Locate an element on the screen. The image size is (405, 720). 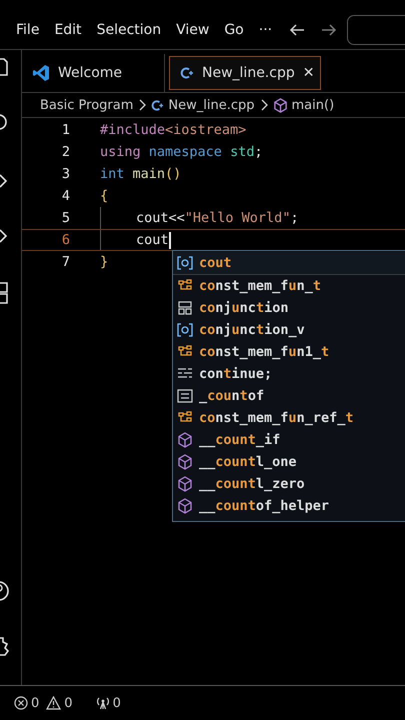
menu-item: Edit is located at coordinates (68, 30).